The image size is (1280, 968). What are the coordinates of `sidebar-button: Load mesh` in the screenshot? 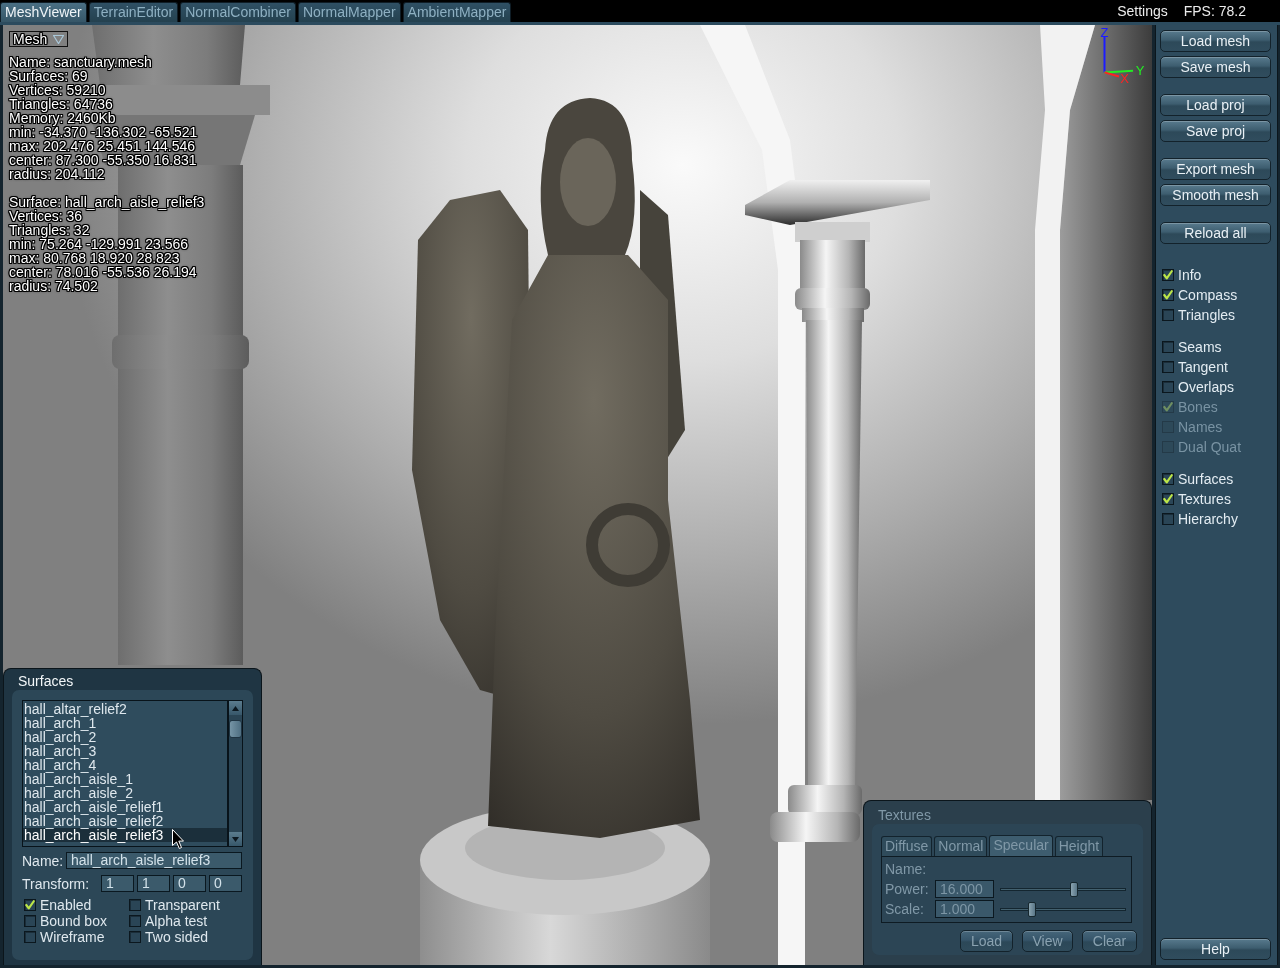 It's located at (1215, 41).